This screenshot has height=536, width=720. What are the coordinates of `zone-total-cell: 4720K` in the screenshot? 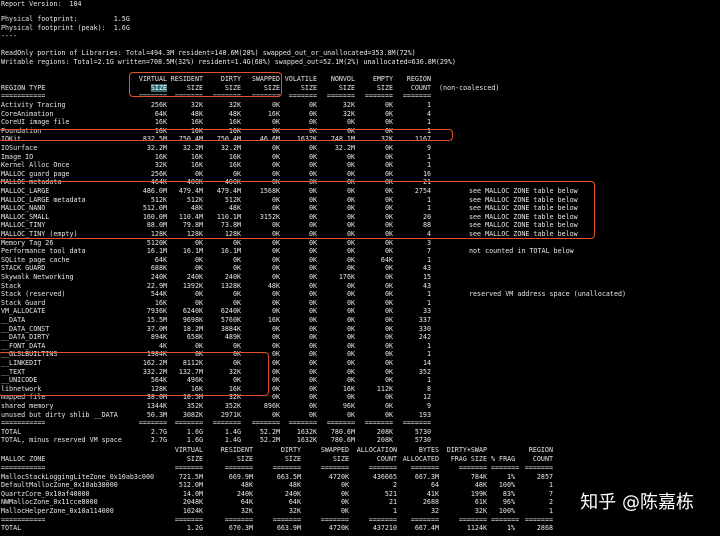 It's located at (338, 528).